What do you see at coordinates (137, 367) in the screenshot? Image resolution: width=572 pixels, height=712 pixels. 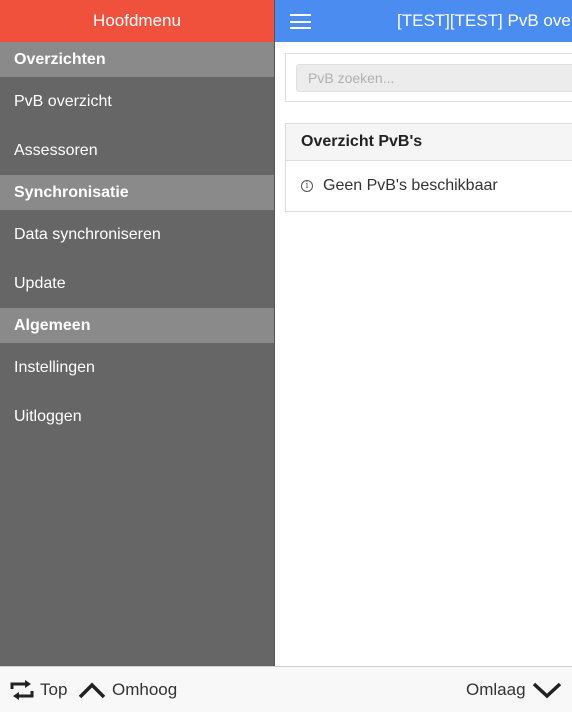 I see `sidebar-item-instellingen: Instellingen` at bounding box center [137, 367].